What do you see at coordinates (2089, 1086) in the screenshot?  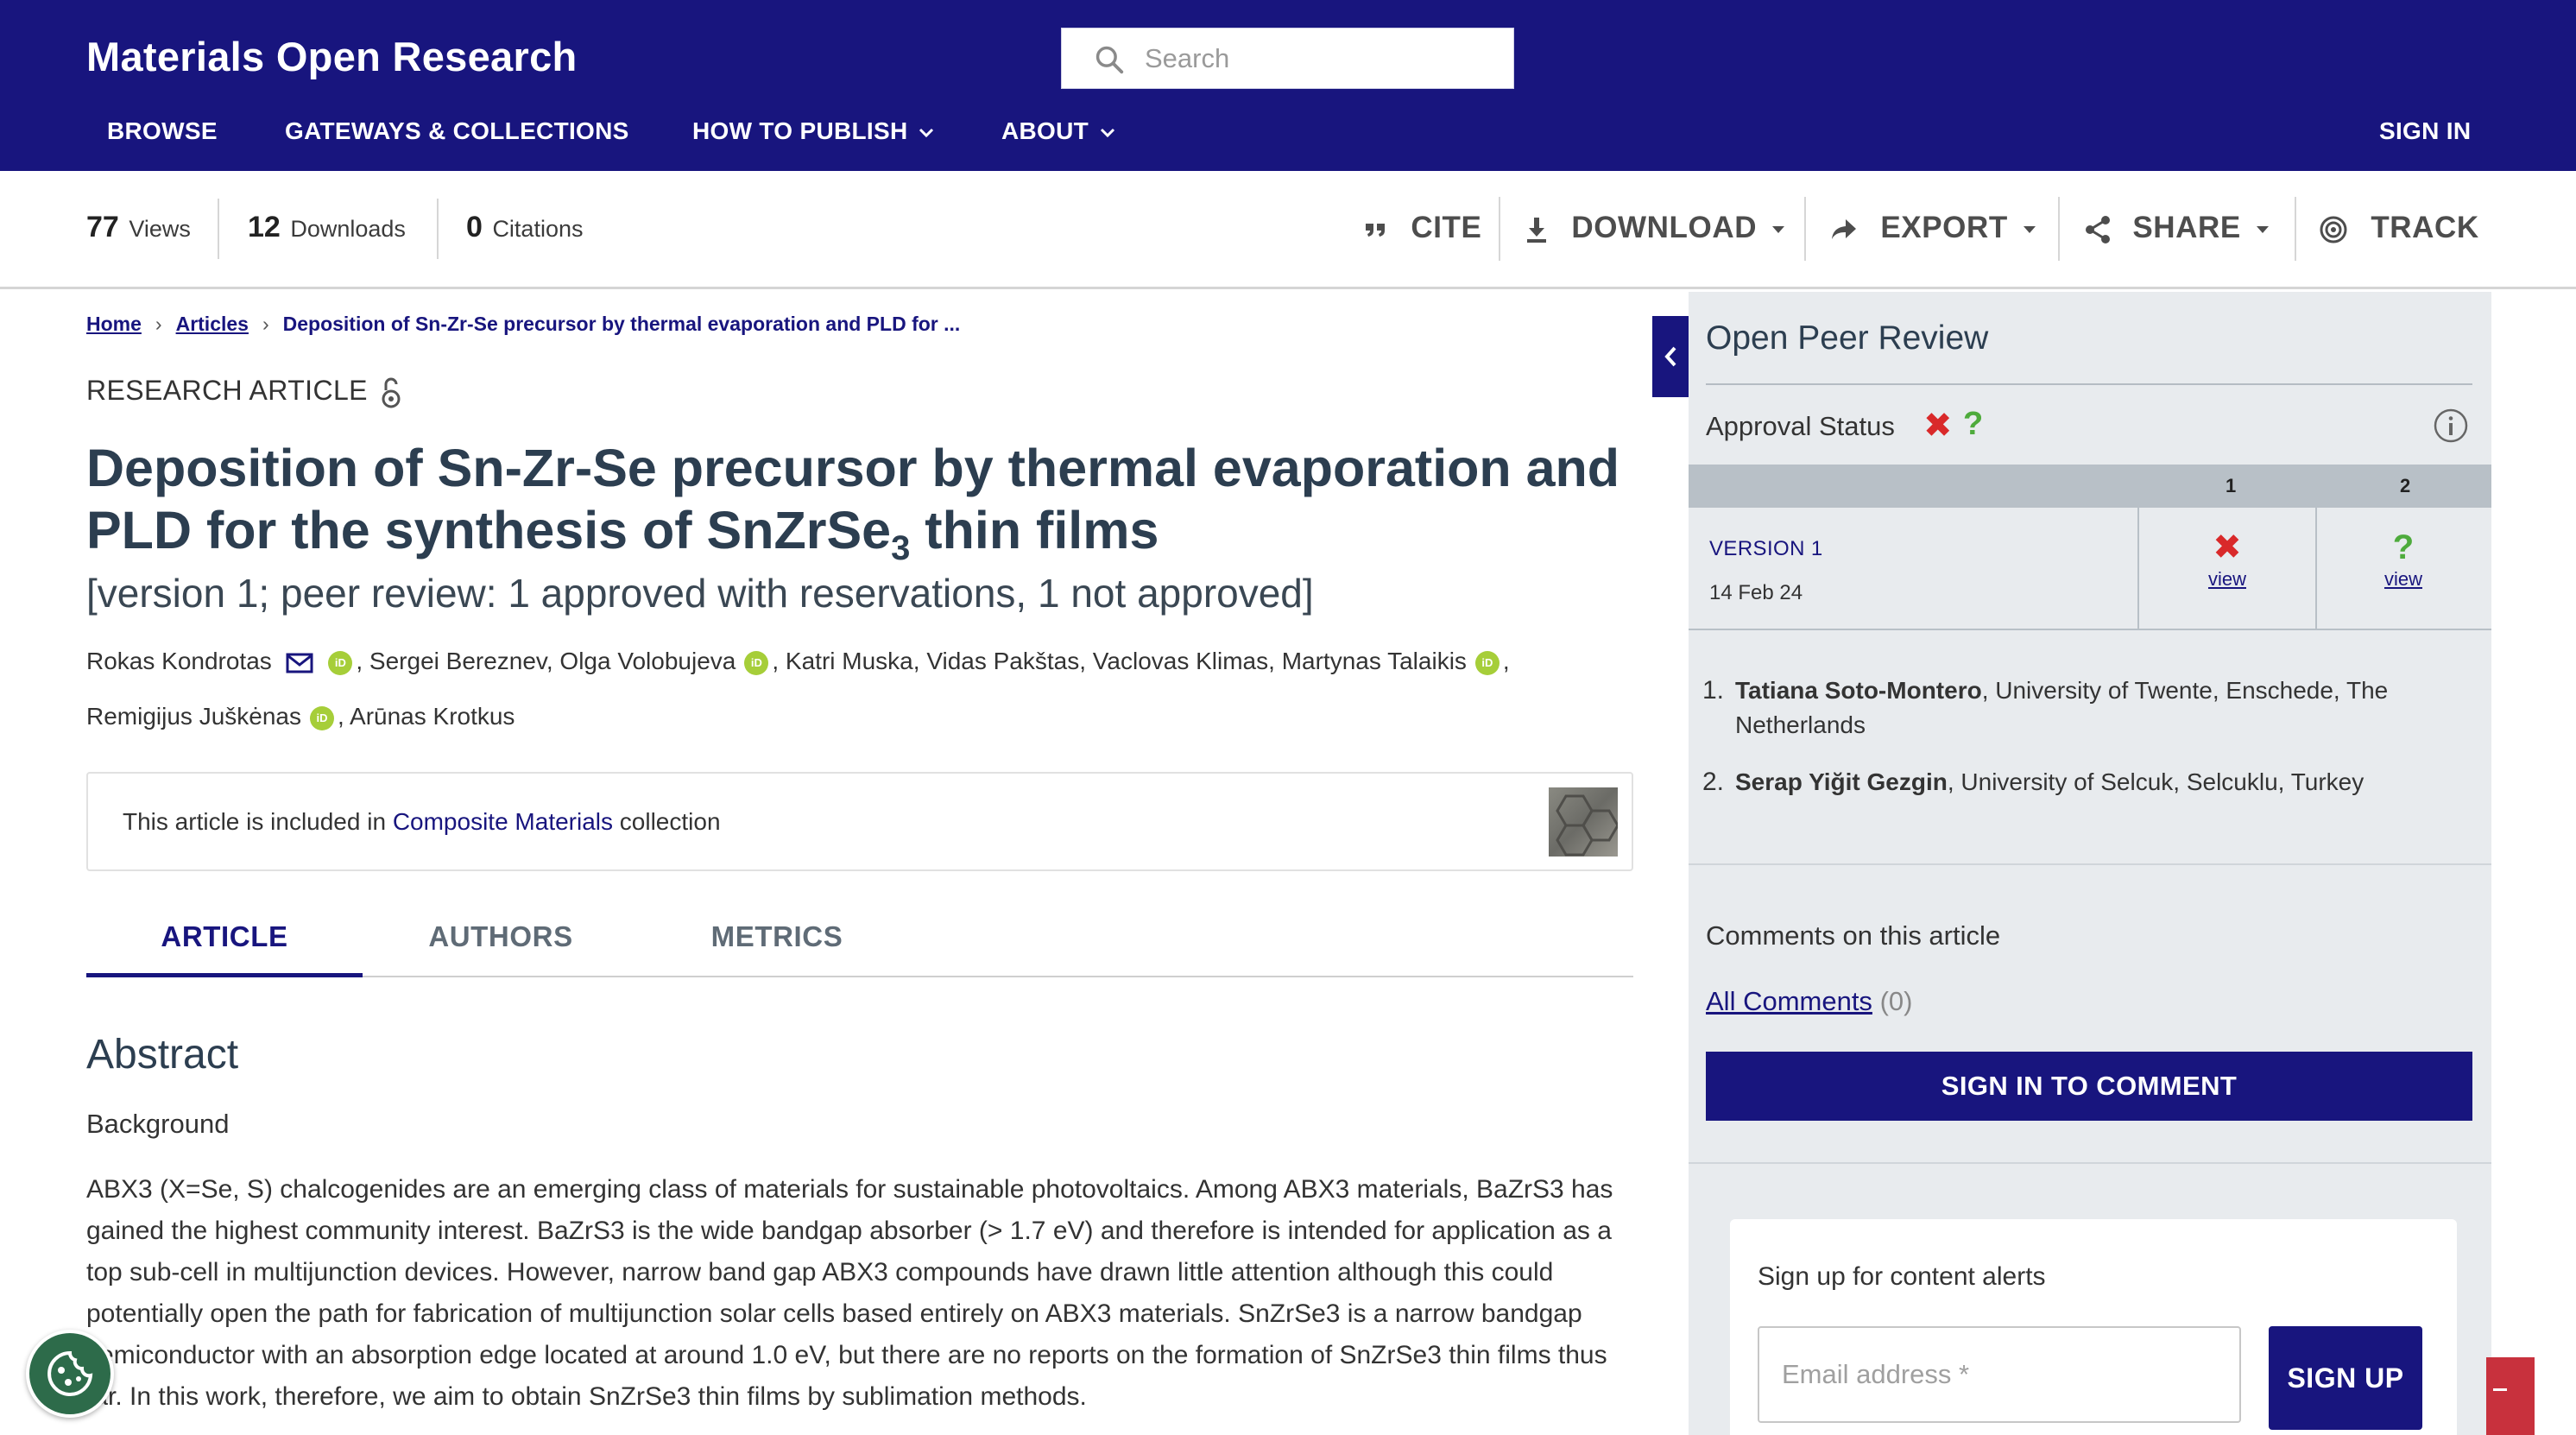 I see `sign-in-to-comment-button: SIGN IN TO COMMENT` at bounding box center [2089, 1086].